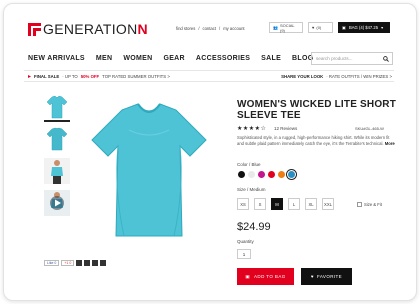  I want to click on facebook-like-button: Like 0, so click(52, 263).